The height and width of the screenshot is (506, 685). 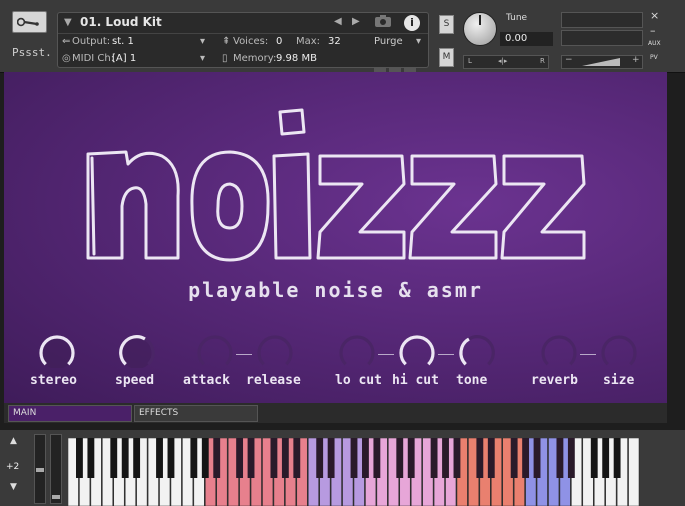 I want to click on instrument-name: 01. Loud Kit, so click(x=121, y=22).